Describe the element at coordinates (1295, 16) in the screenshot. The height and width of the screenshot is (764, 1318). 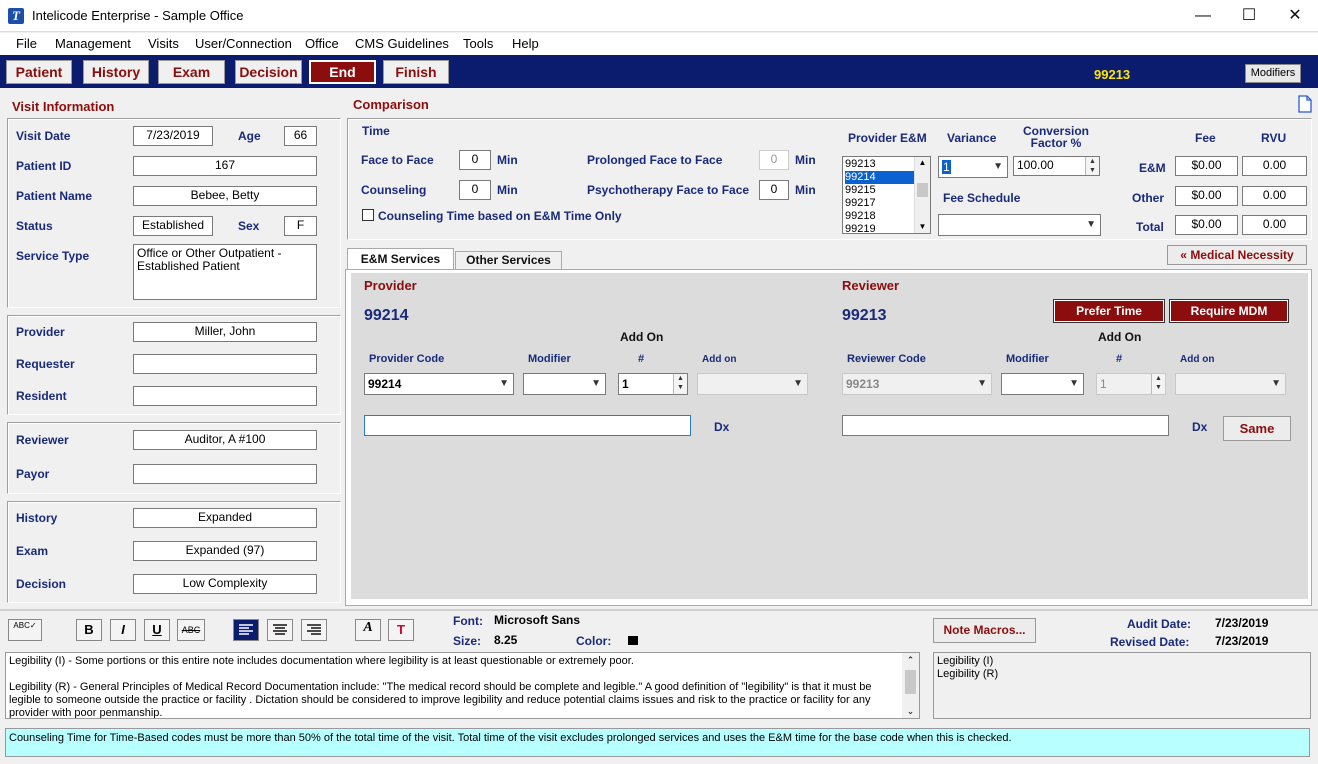
I see `close-button: ✕` at that location.